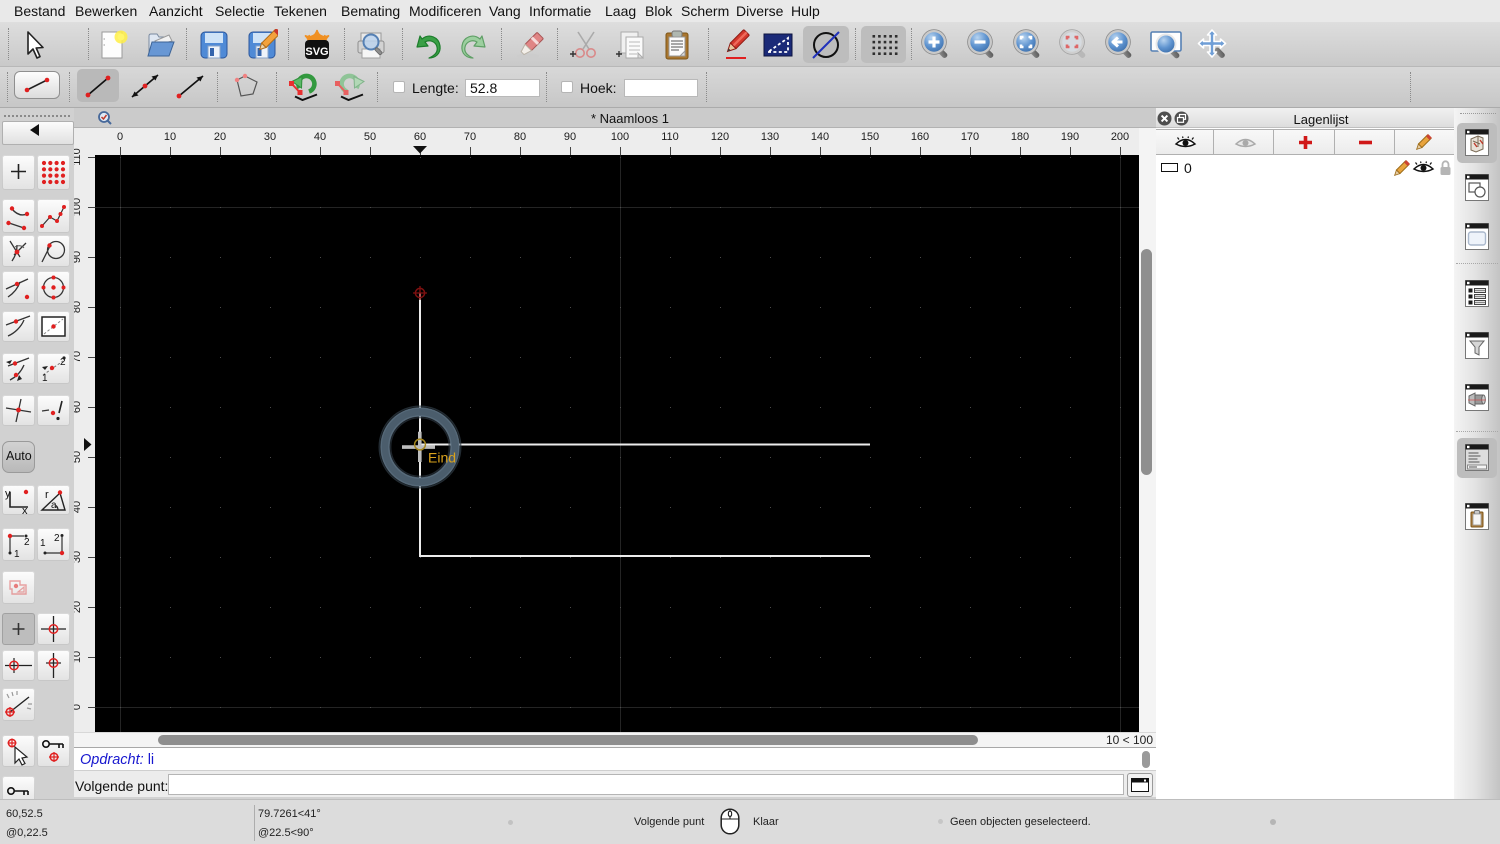 The image size is (1500, 844). I want to click on svg-text: Eind, so click(442, 458).